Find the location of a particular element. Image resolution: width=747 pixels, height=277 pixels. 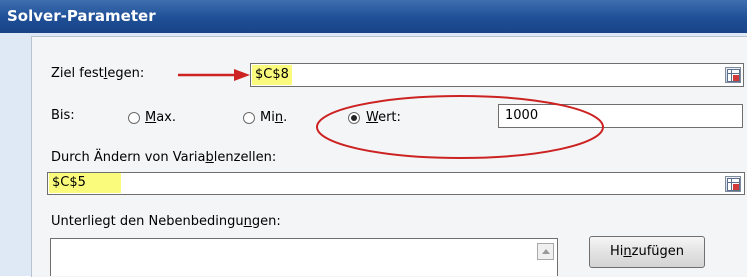

radio-max is located at coordinates (134, 118).